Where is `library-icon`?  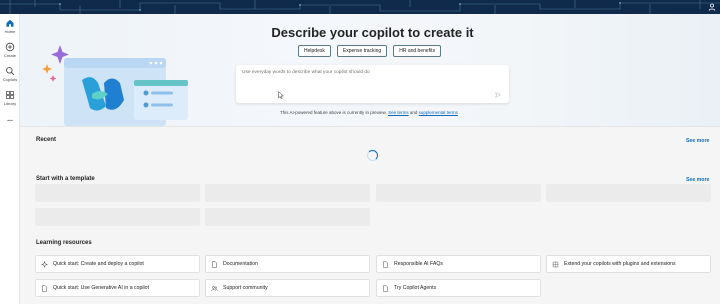
library-icon is located at coordinates (10, 95).